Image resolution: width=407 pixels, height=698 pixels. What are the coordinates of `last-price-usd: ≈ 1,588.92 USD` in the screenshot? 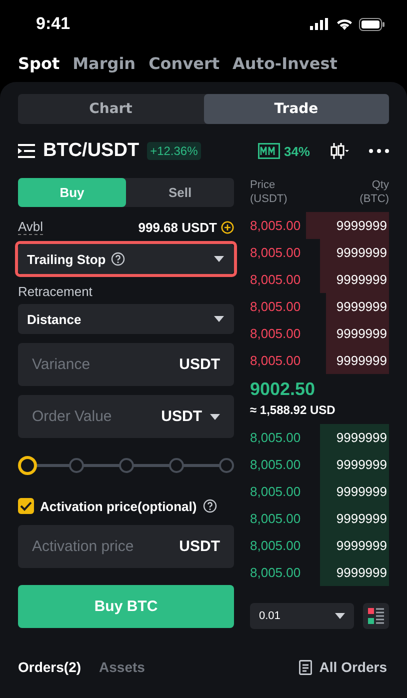 It's located at (293, 410).